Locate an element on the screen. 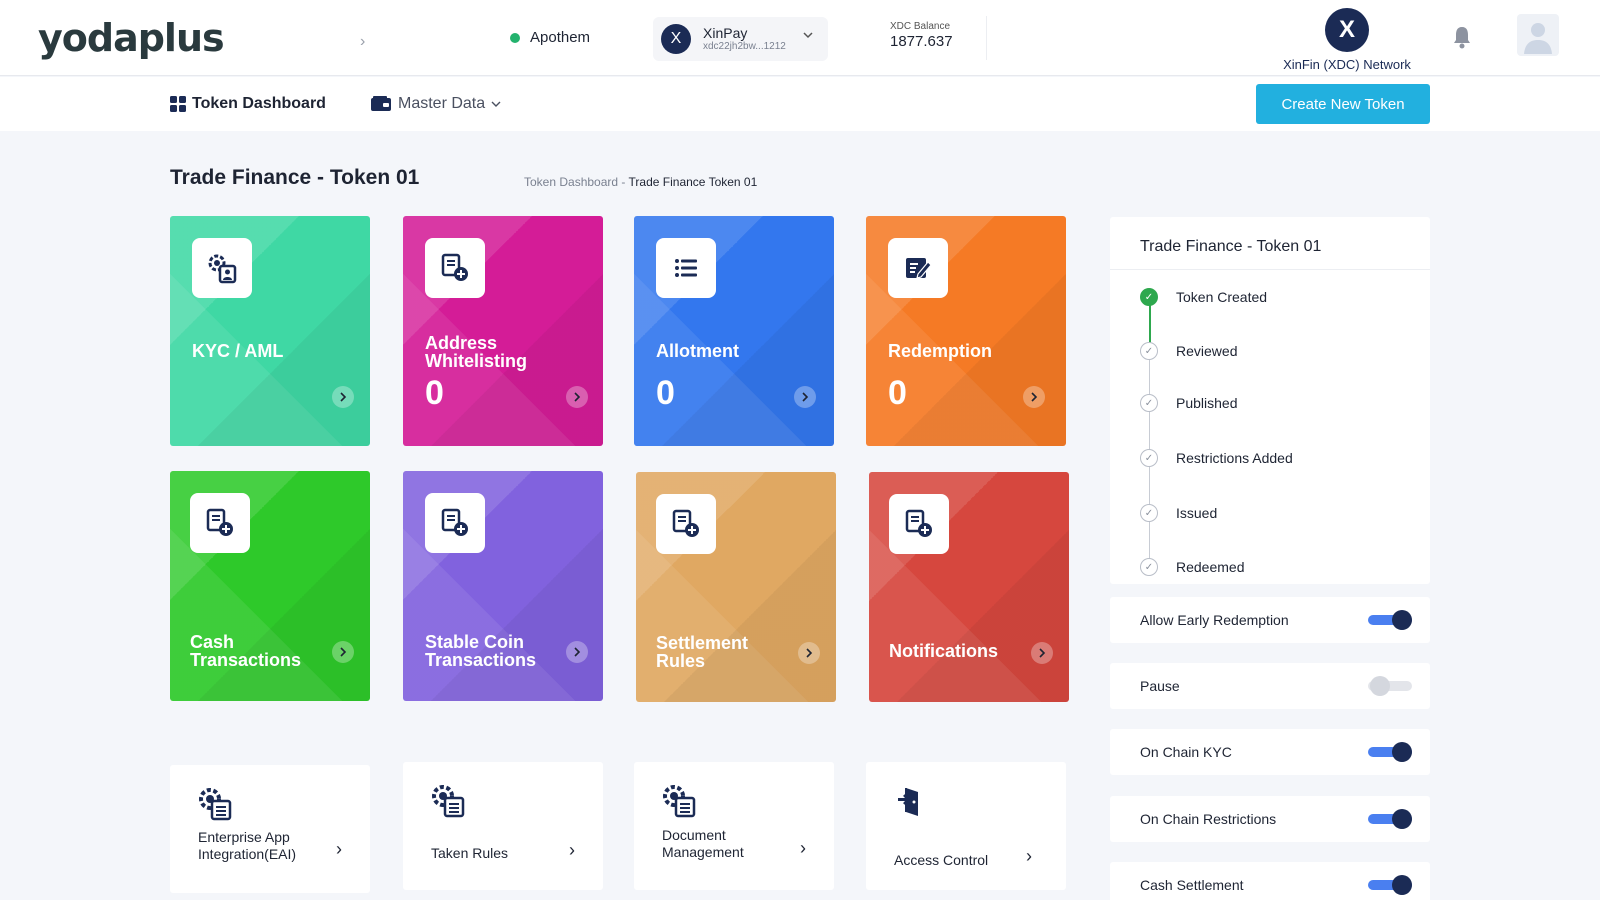 The image size is (1600, 900). step-label: Restrictions Added is located at coordinates (1234, 458).